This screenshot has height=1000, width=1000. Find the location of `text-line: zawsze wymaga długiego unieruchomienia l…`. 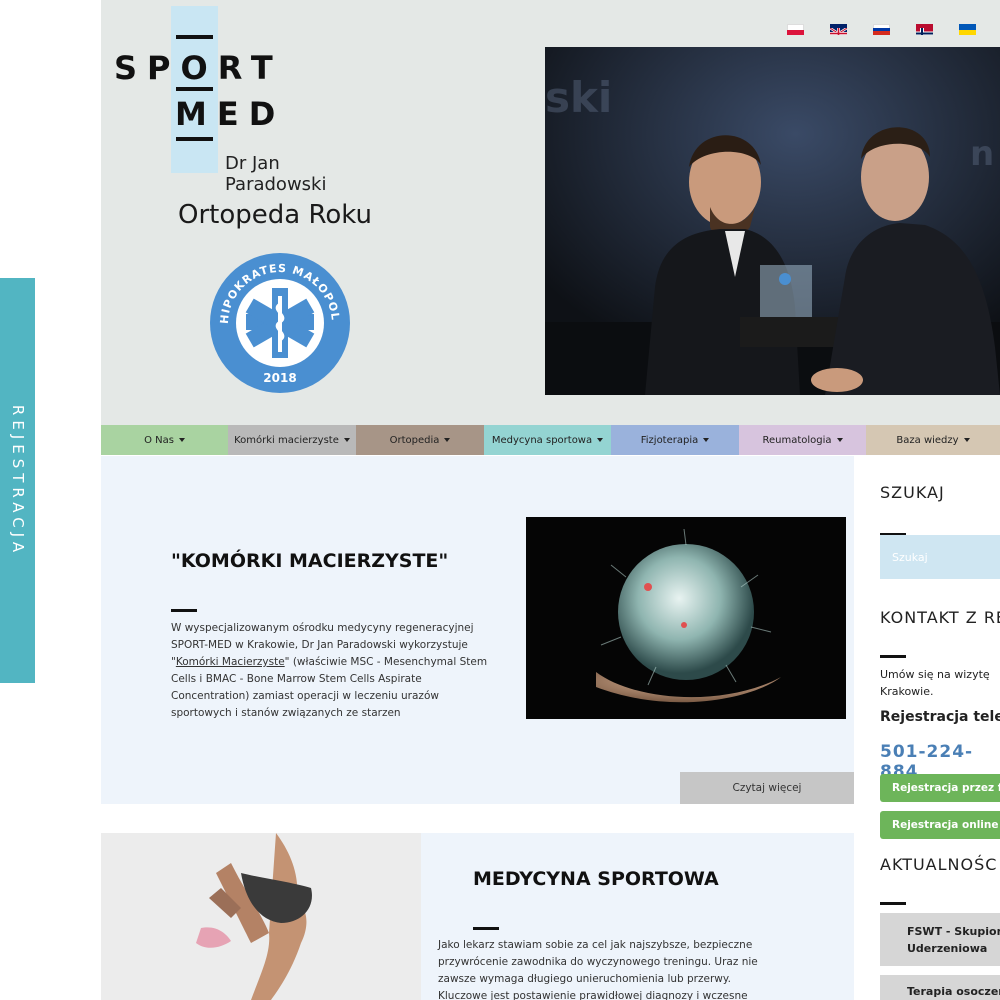

text-line: zawsze wymaga długiego unieruchomienia l… is located at coordinates (584, 979).